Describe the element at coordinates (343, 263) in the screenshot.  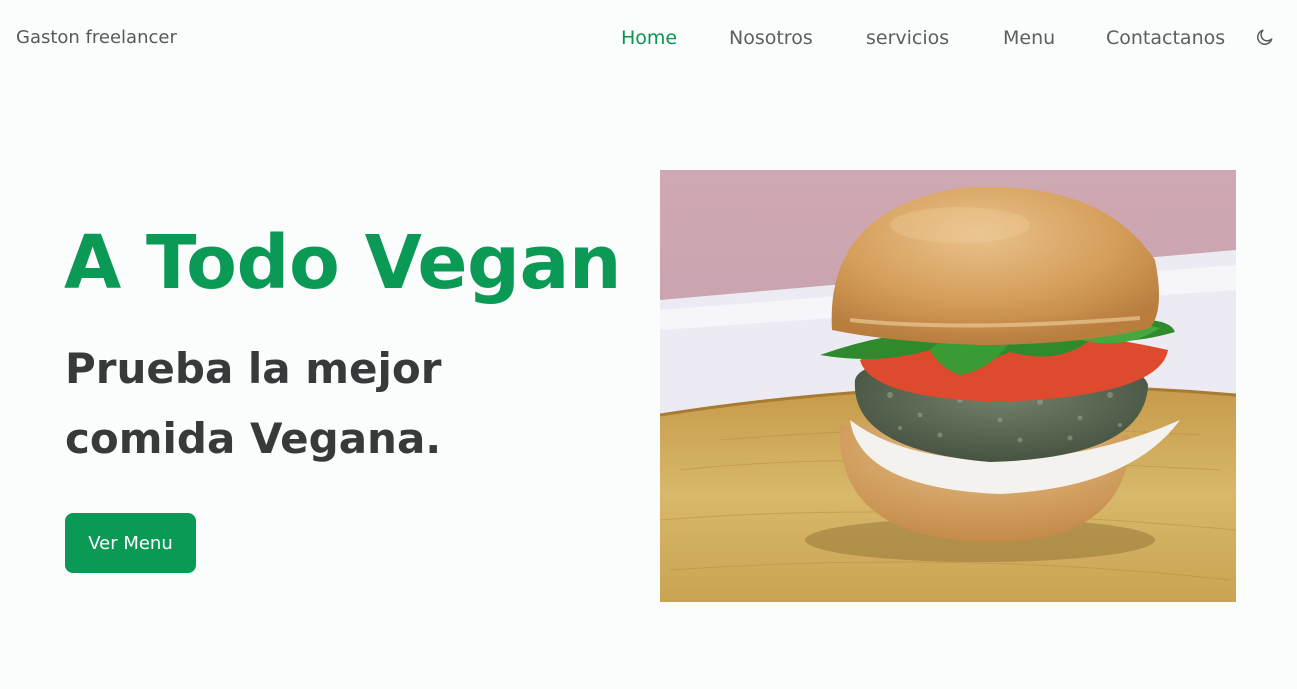
I see `hero-title: A Todo Vegan` at that location.